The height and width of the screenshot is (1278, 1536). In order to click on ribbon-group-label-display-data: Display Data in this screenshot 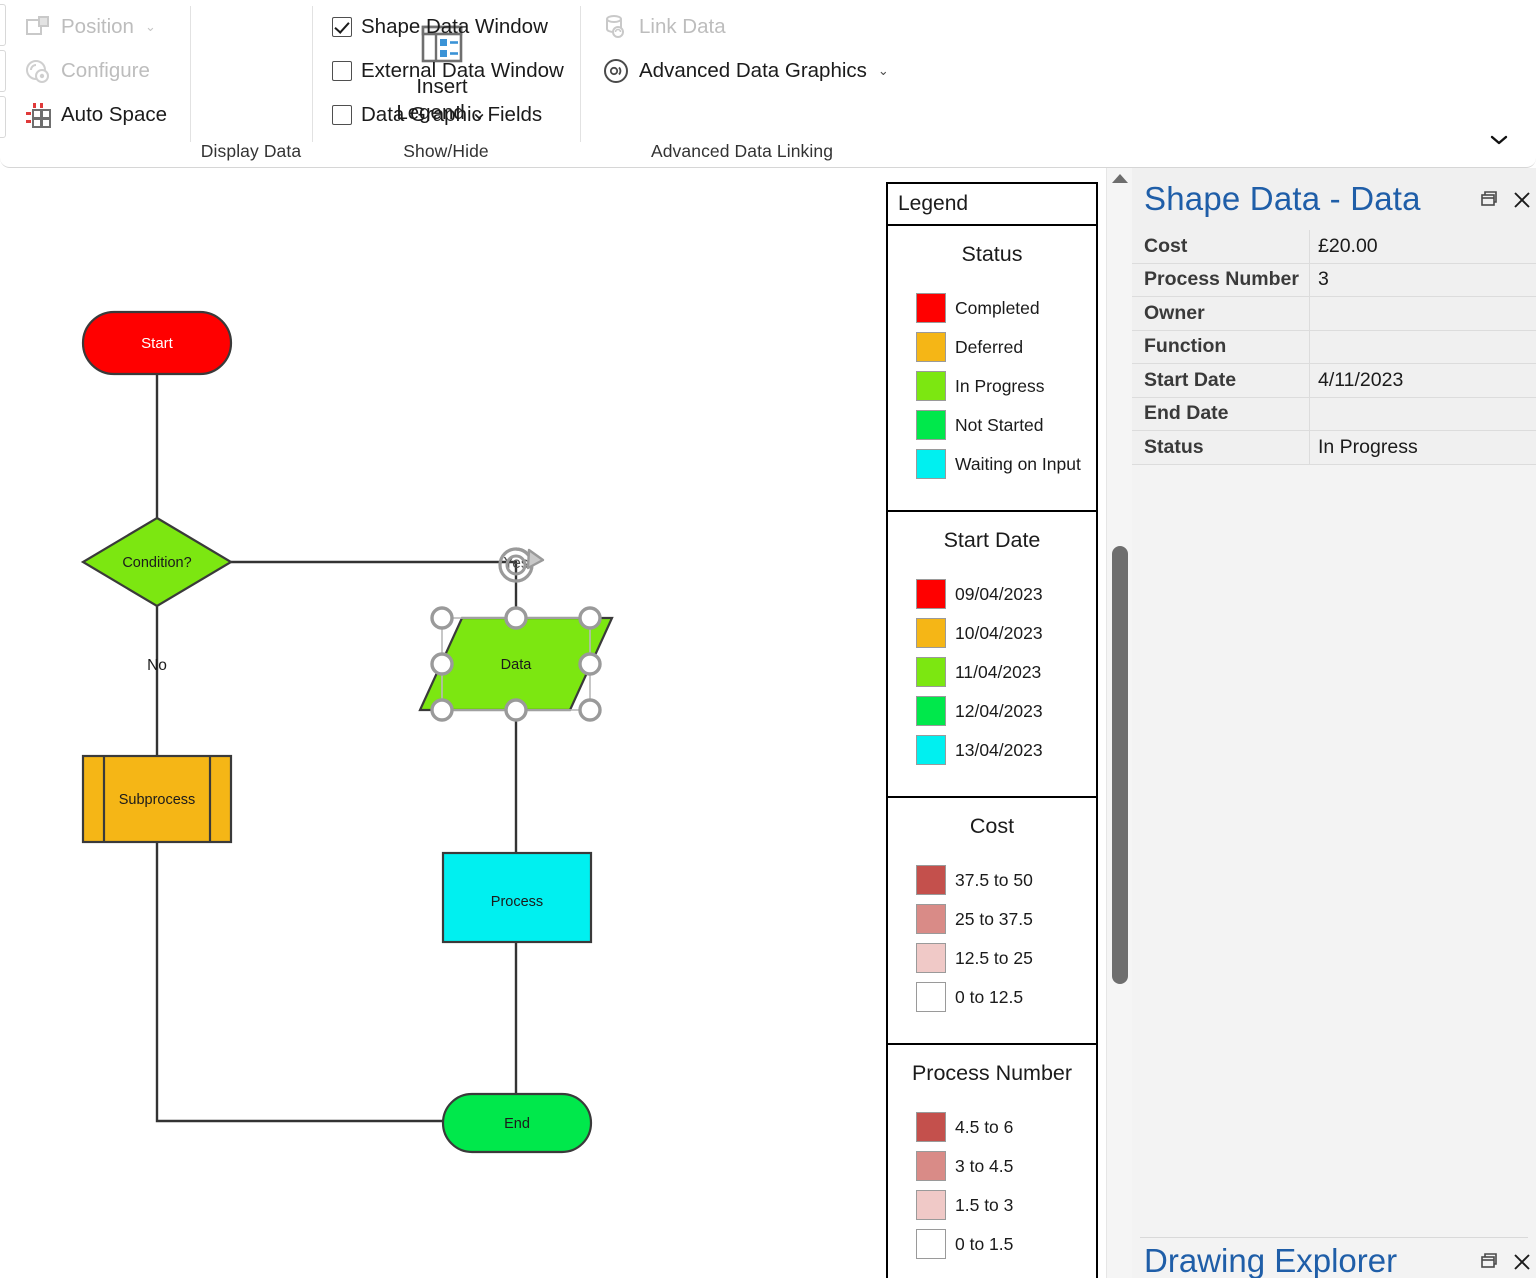, I will do `click(251, 151)`.